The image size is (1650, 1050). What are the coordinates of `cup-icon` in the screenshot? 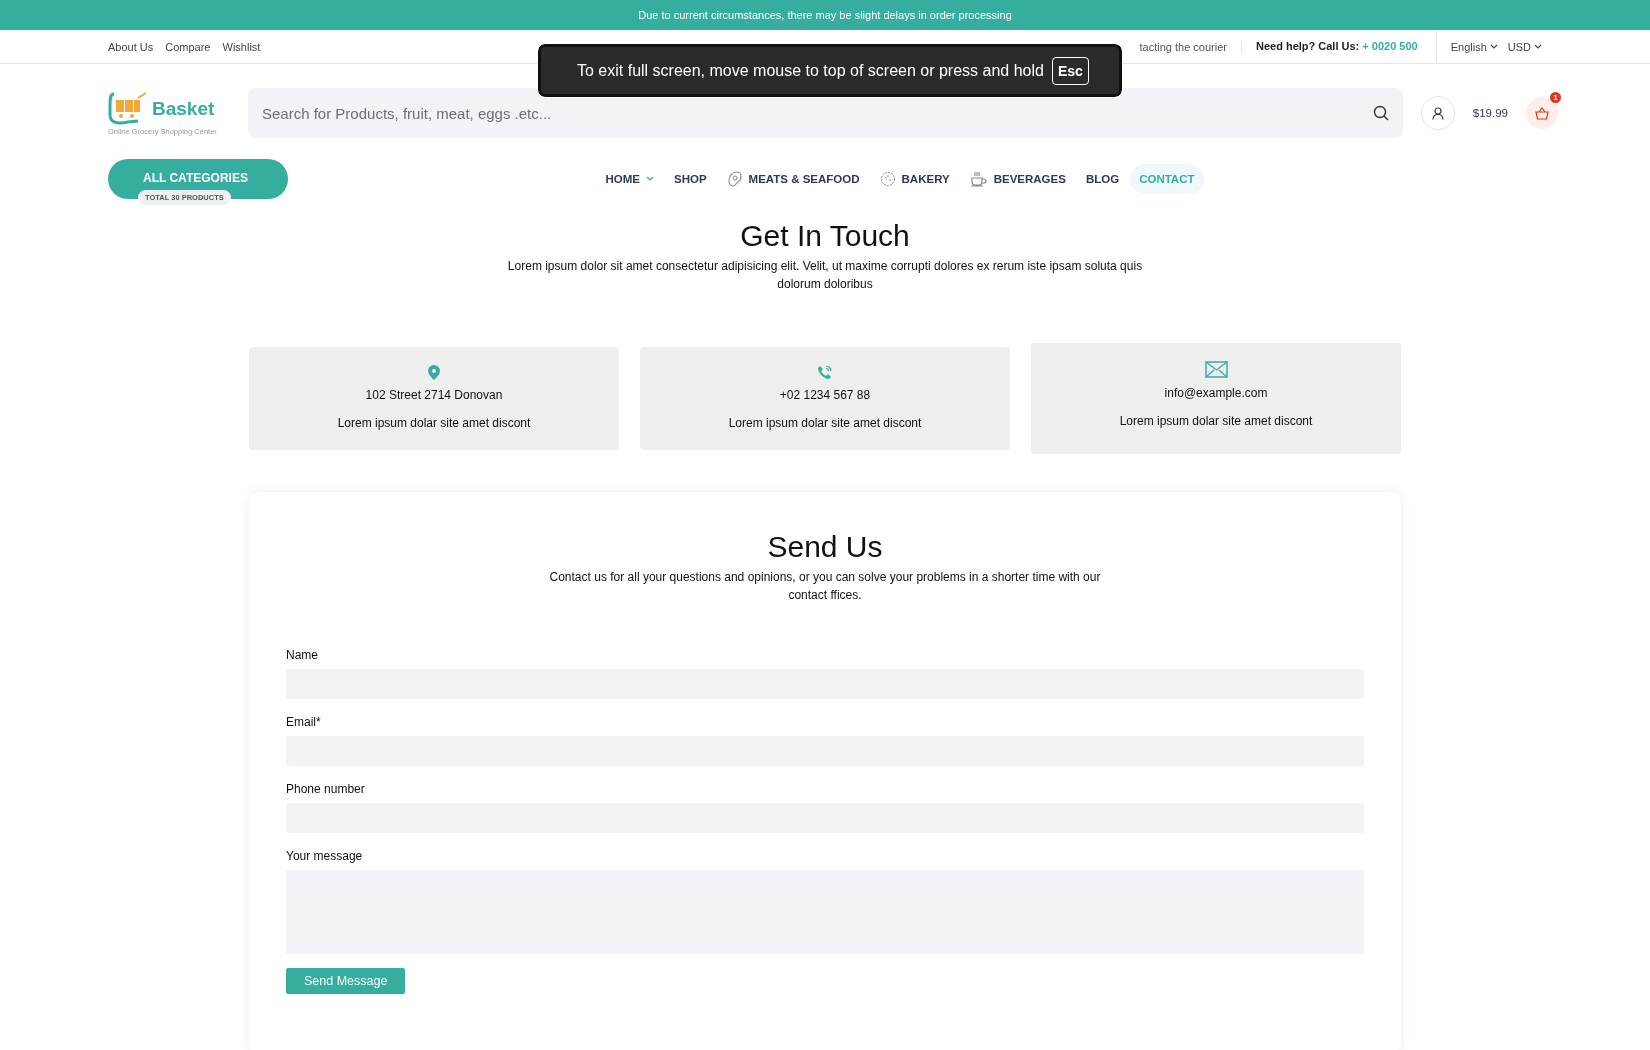 It's located at (978, 179).